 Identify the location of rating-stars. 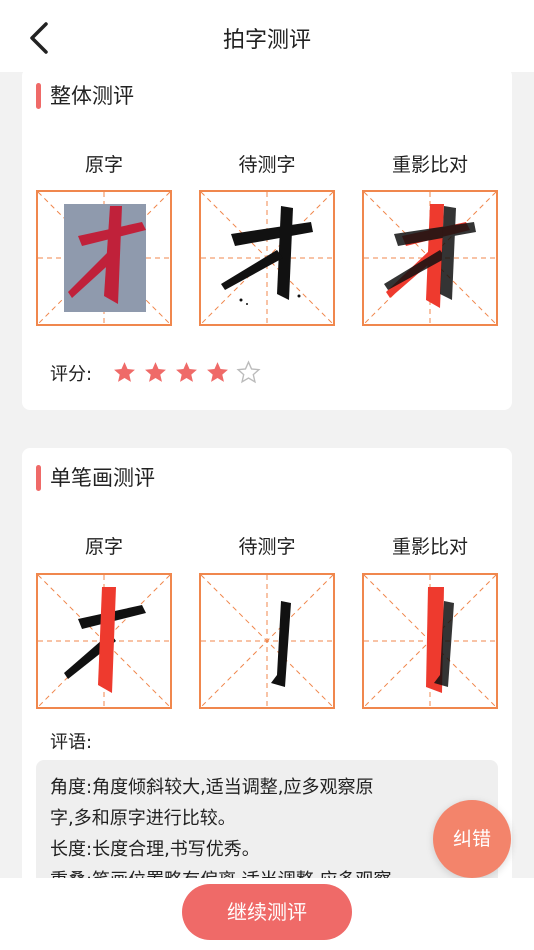
(186, 372).